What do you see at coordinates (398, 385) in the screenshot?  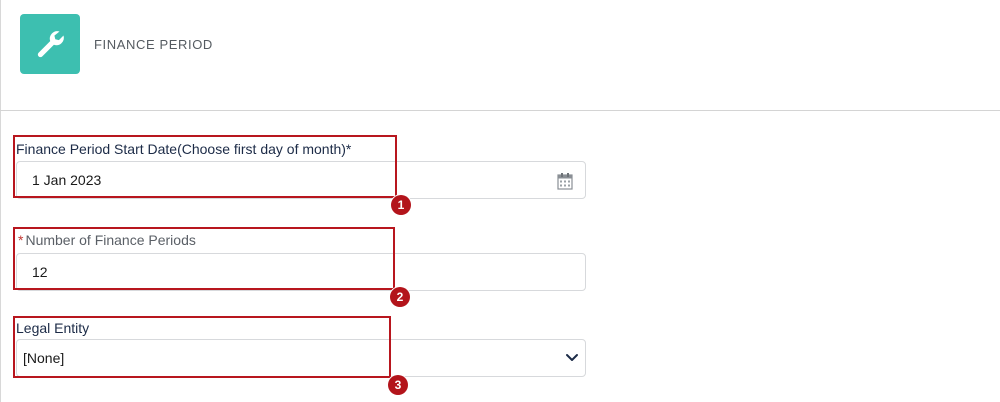 I see `annotation-marker-3: 3` at bounding box center [398, 385].